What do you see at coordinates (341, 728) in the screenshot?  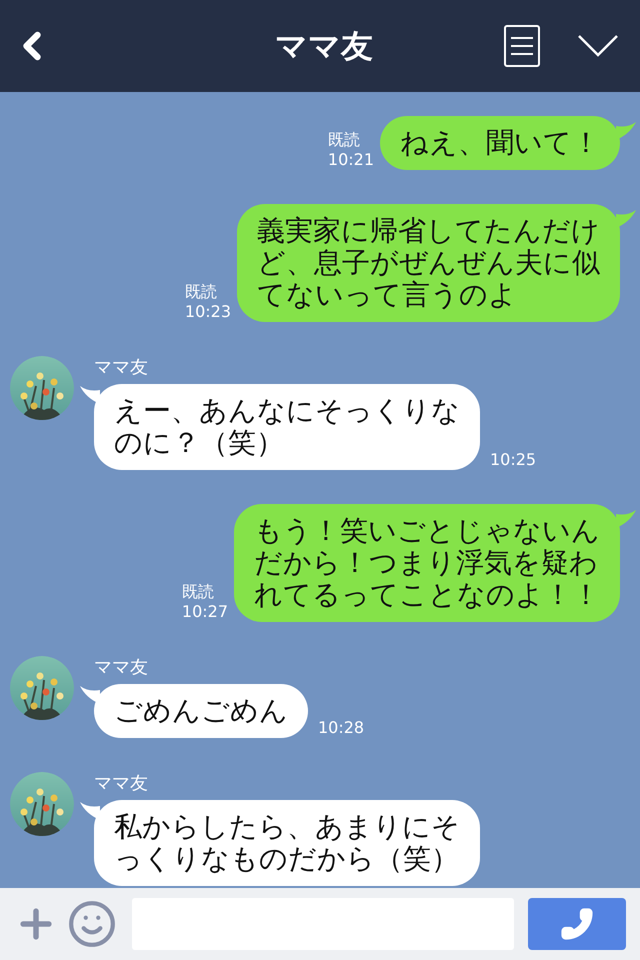 I see `message-time: 10:28` at bounding box center [341, 728].